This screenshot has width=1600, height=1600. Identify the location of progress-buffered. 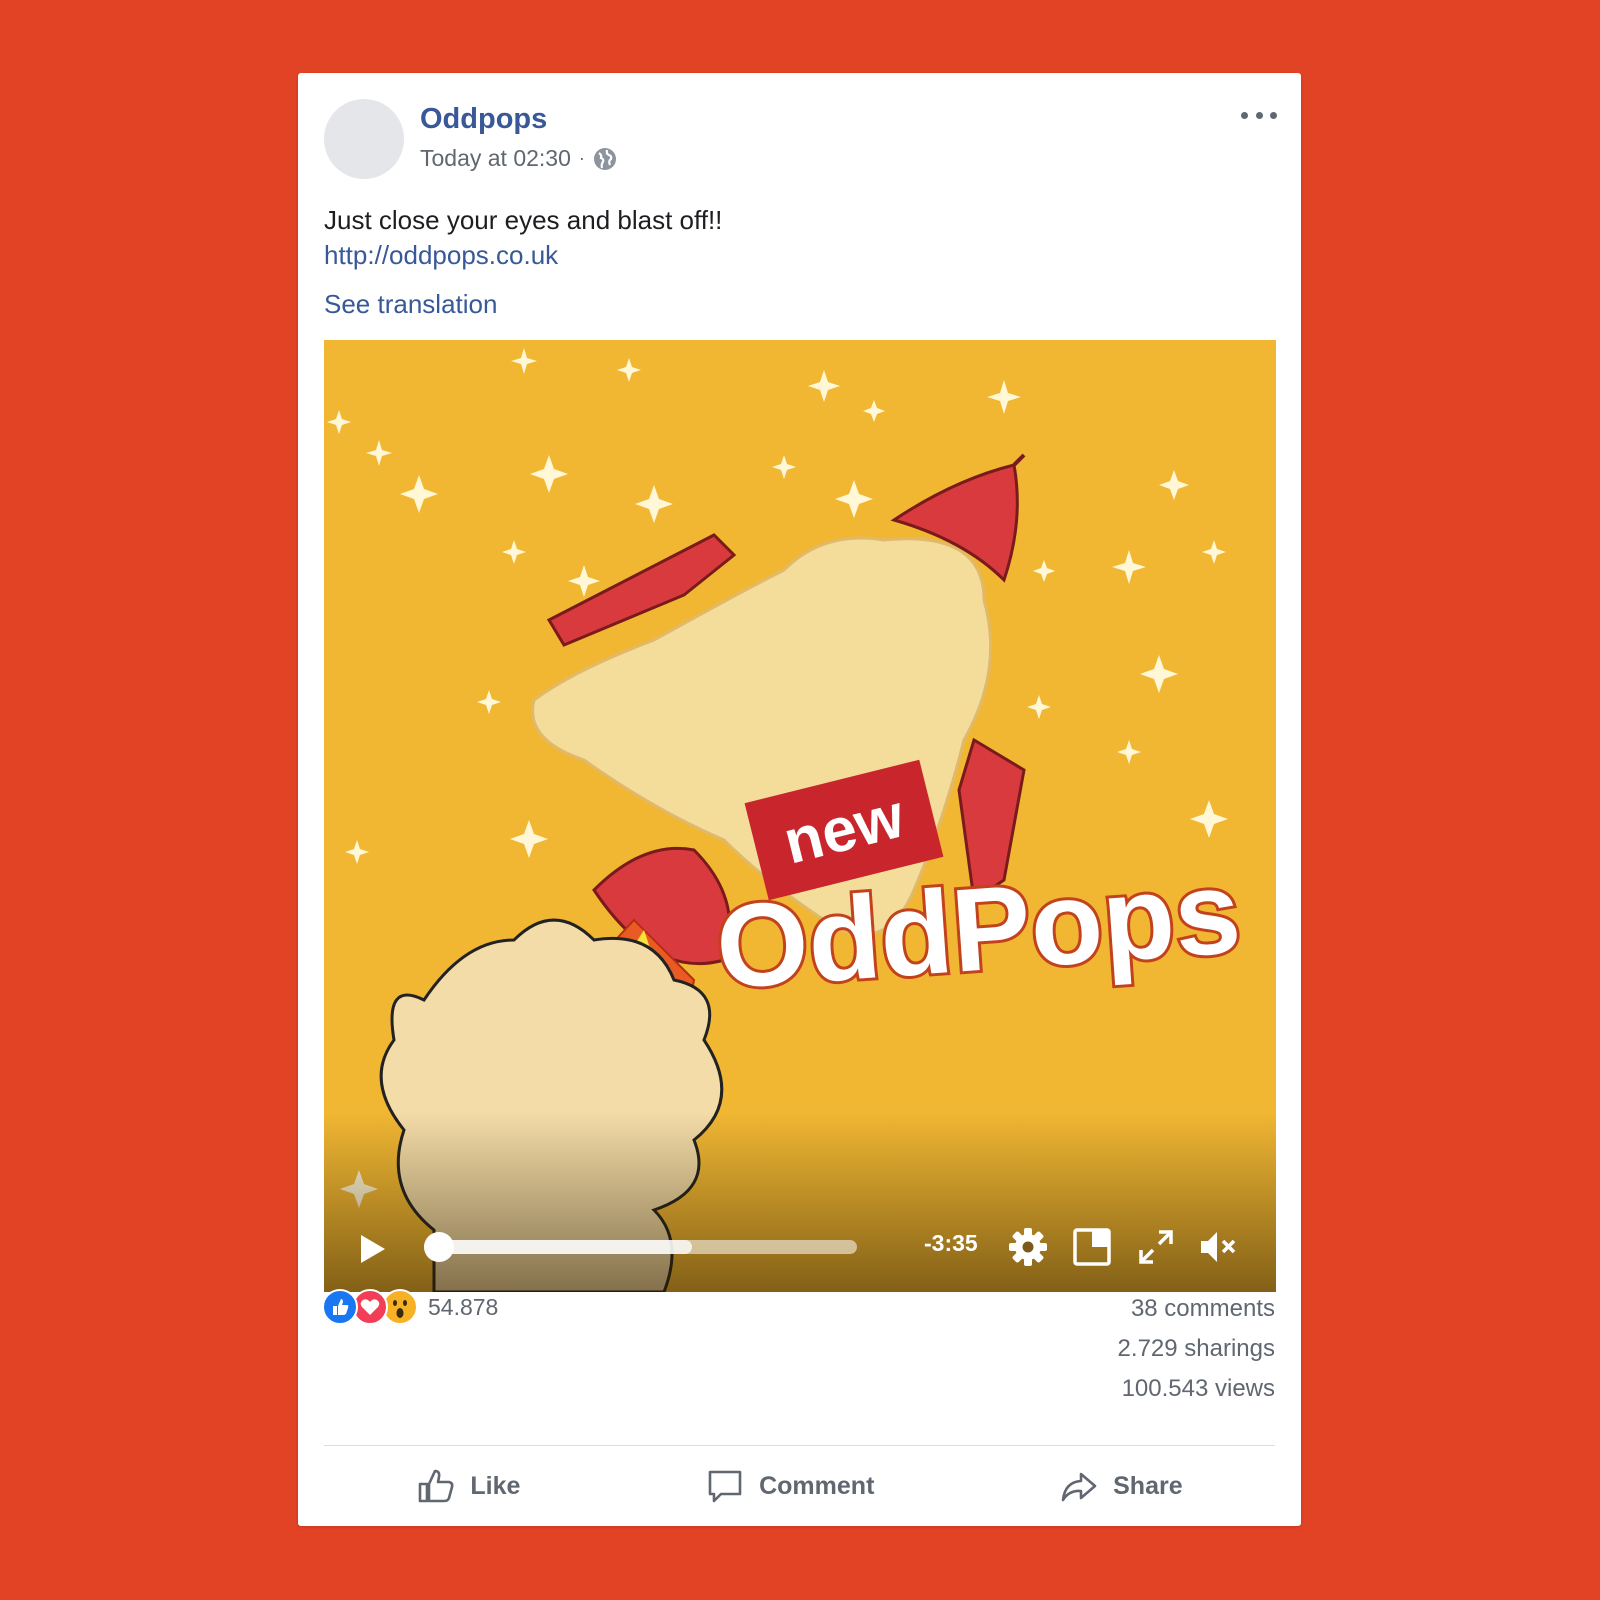
(558, 1247).